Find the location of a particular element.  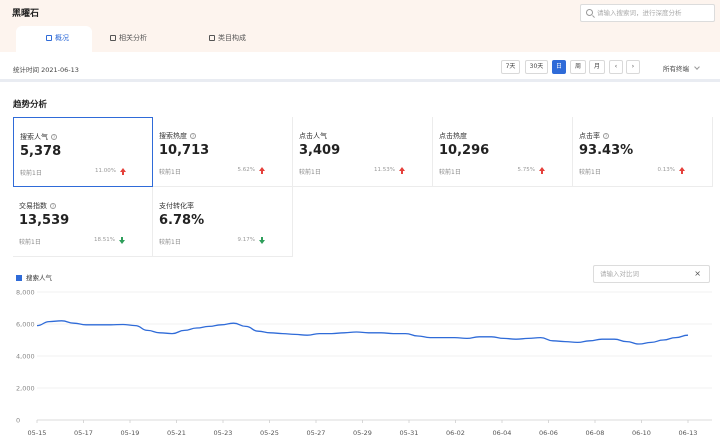

x-tick-label: 05-27 is located at coordinates (316, 433).